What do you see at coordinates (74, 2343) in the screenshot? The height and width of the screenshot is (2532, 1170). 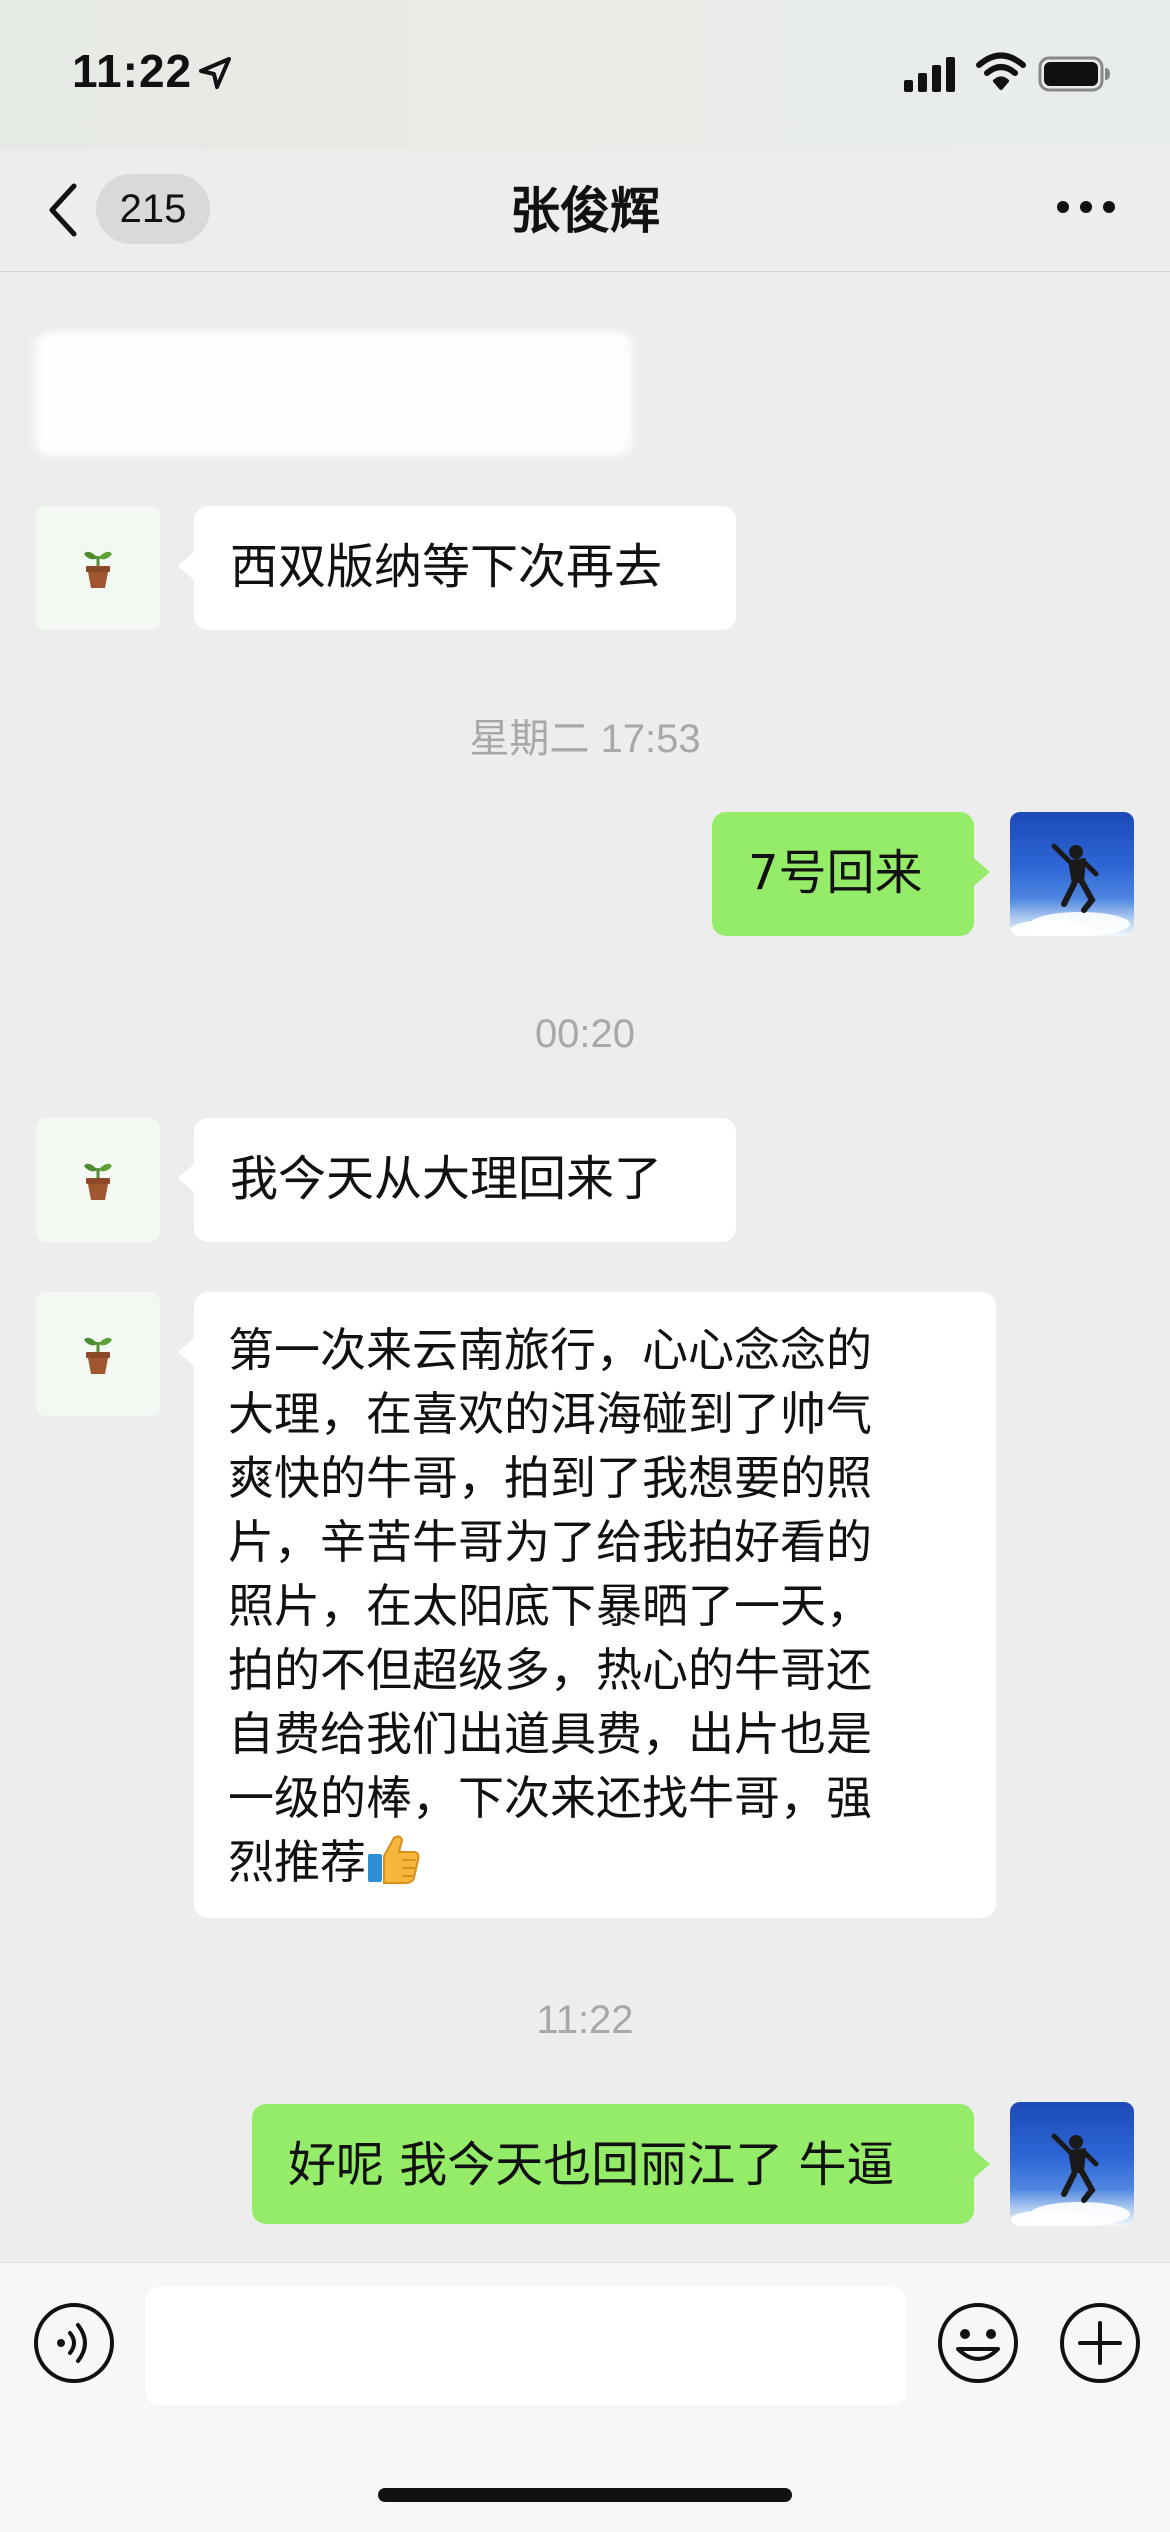 I see `voice-icon` at bounding box center [74, 2343].